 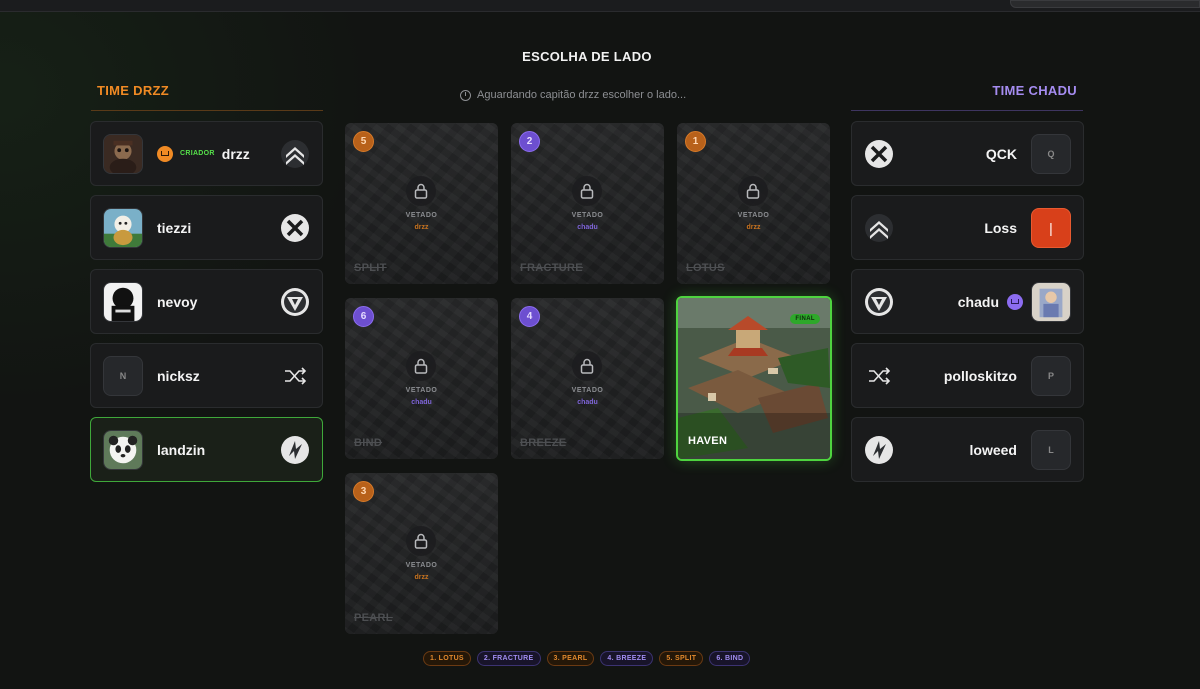 What do you see at coordinates (551, 268) in the screenshot?
I see `map-name: FRACTURE` at bounding box center [551, 268].